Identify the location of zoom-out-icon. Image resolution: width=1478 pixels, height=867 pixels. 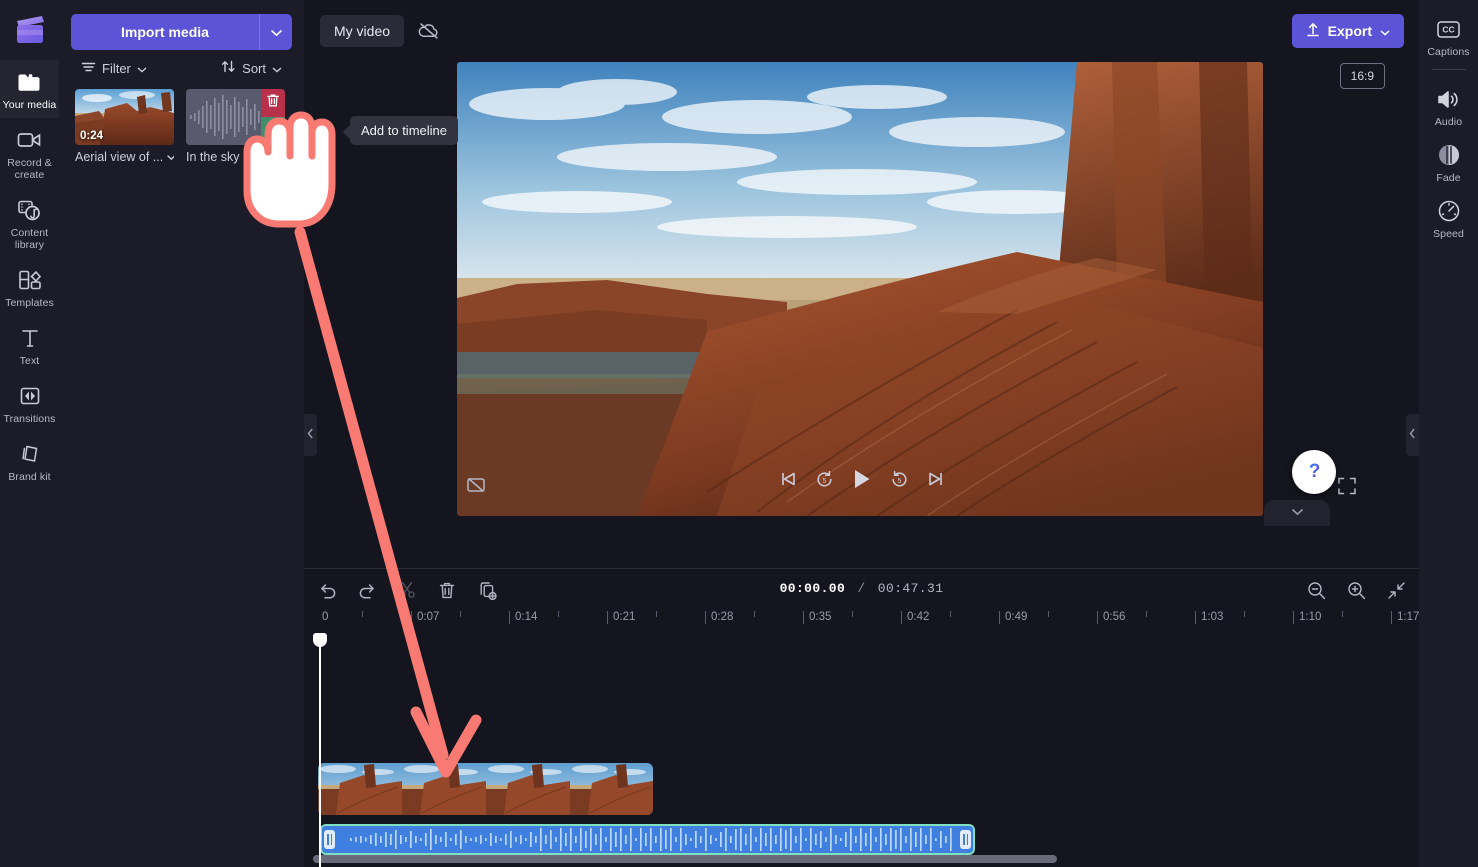
(1316, 590).